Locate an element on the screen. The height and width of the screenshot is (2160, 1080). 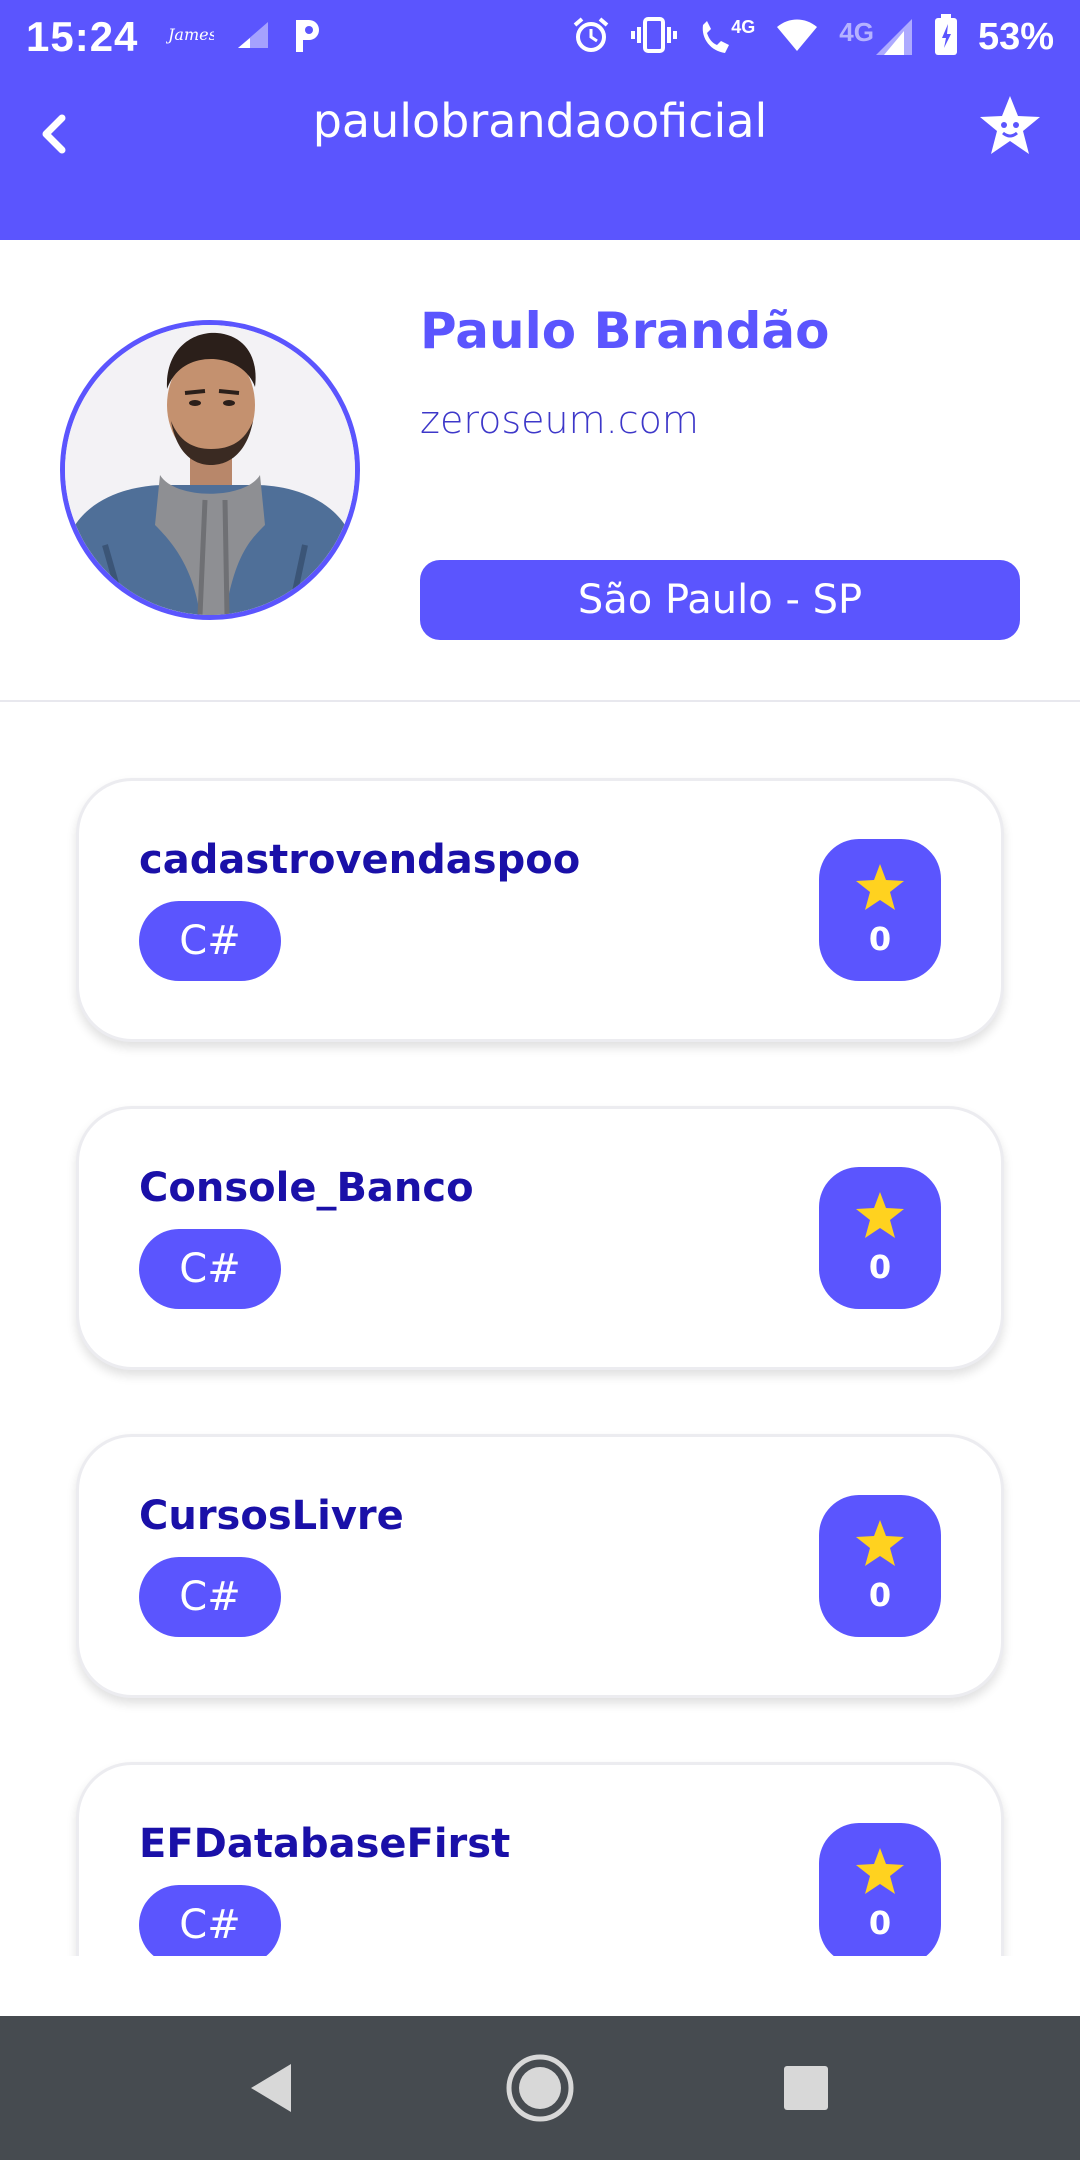
alarm-icon is located at coordinates (591, 37).